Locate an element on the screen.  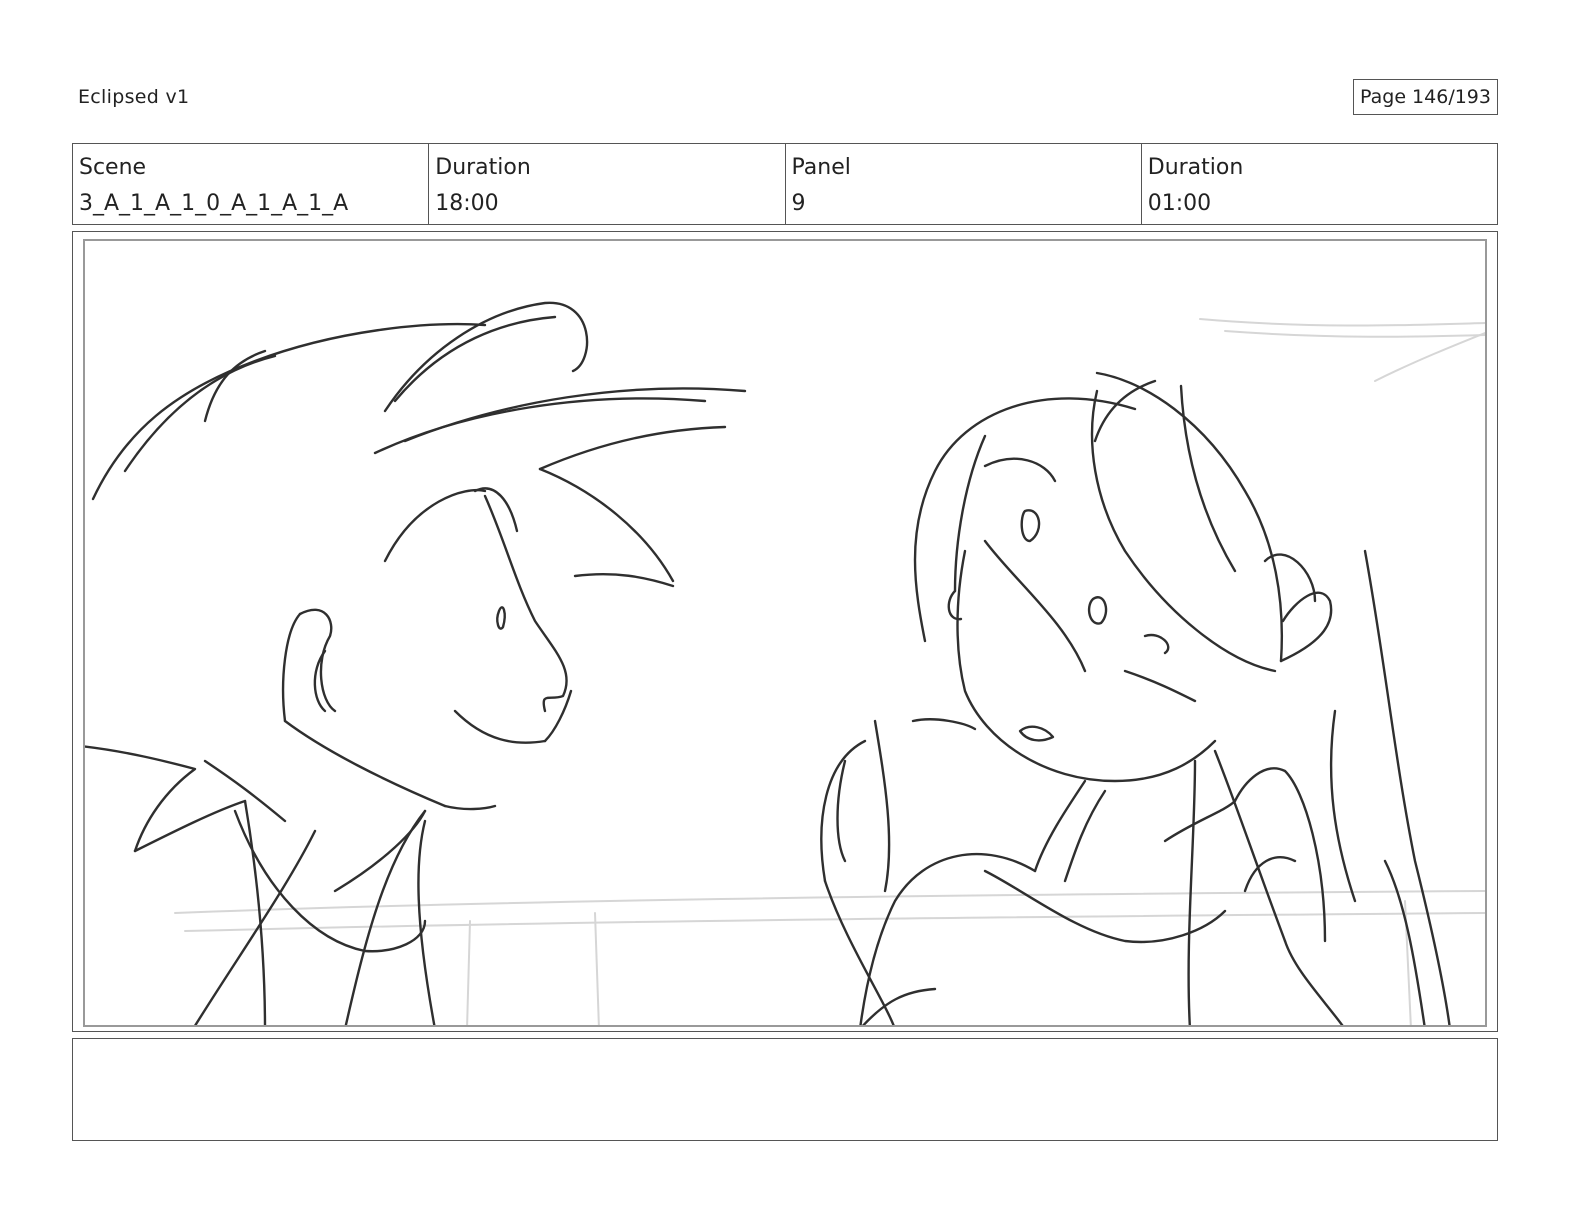
document-title: Eclipsed v1 is located at coordinates (134, 97).